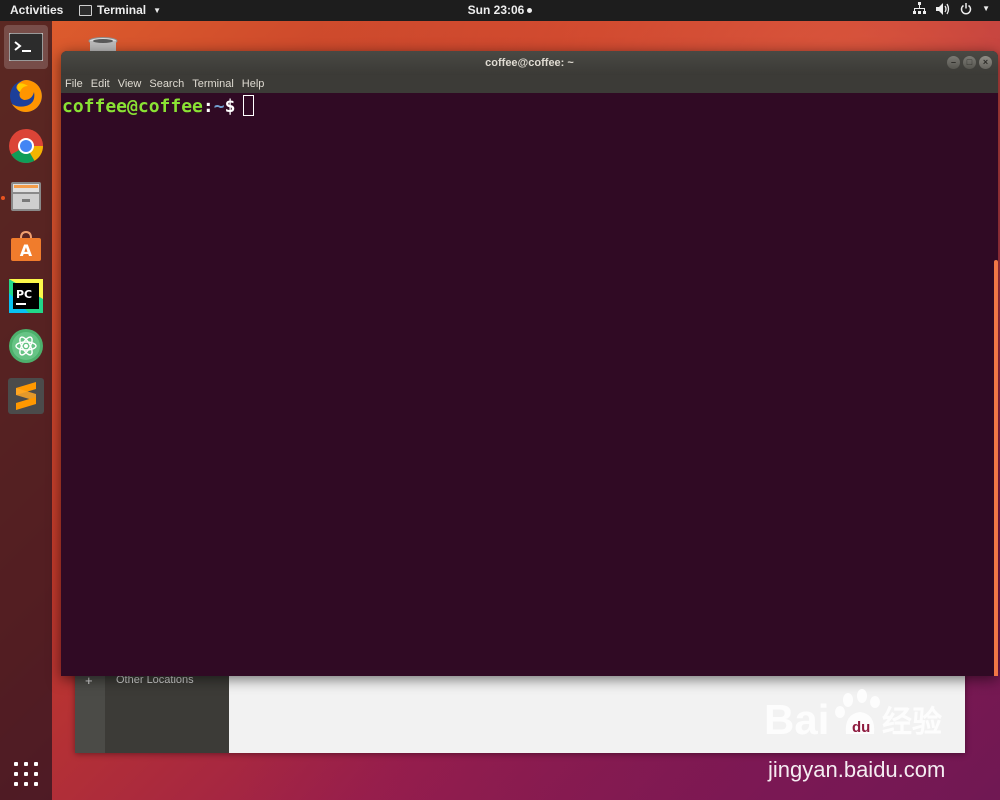 This screenshot has width=1000, height=800. What do you see at coordinates (132, 84) in the screenshot?
I see `menu-view: View` at bounding box center [132, 84].